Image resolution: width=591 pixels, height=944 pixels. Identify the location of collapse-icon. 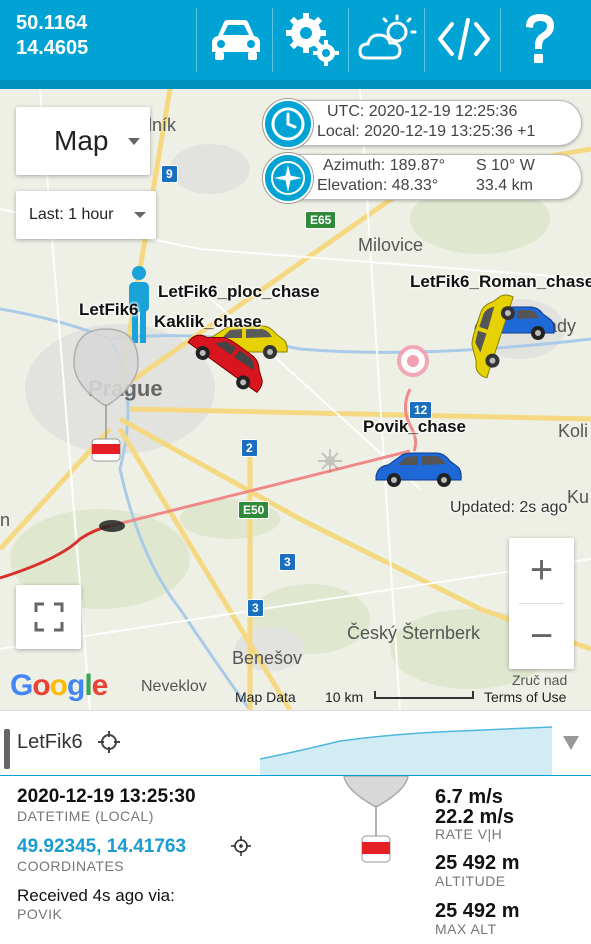
(571, 743).